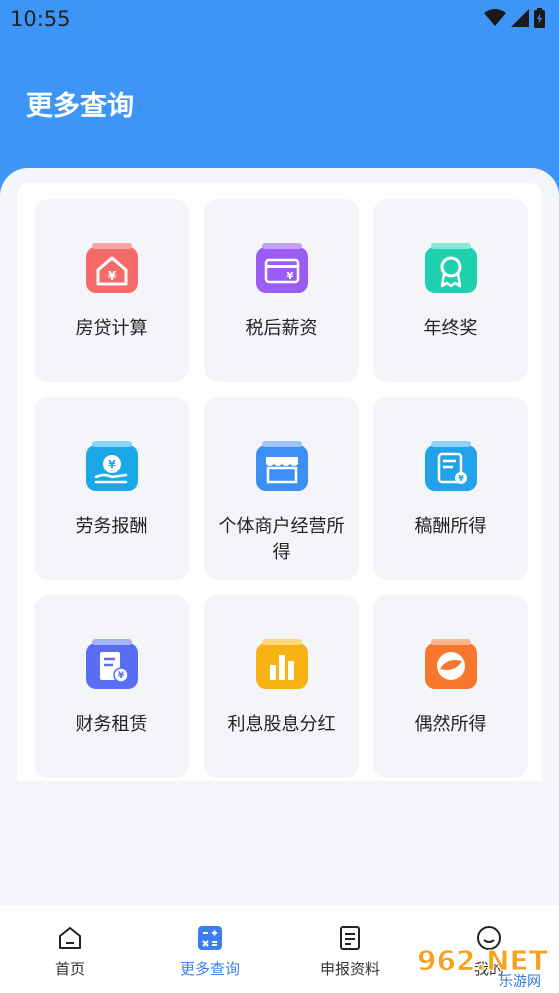  What do you see at coordinates (281, 539) in the screenshot?
I see `card-label: 个体商户经营所得` at bounding box center [281, 539].